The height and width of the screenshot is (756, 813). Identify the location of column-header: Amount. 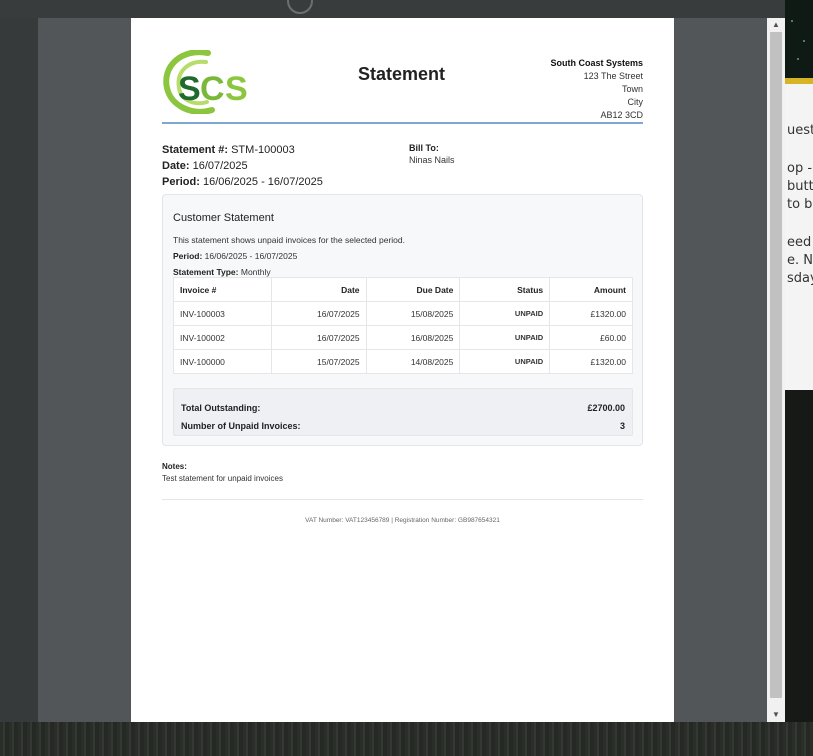
(591, 289).